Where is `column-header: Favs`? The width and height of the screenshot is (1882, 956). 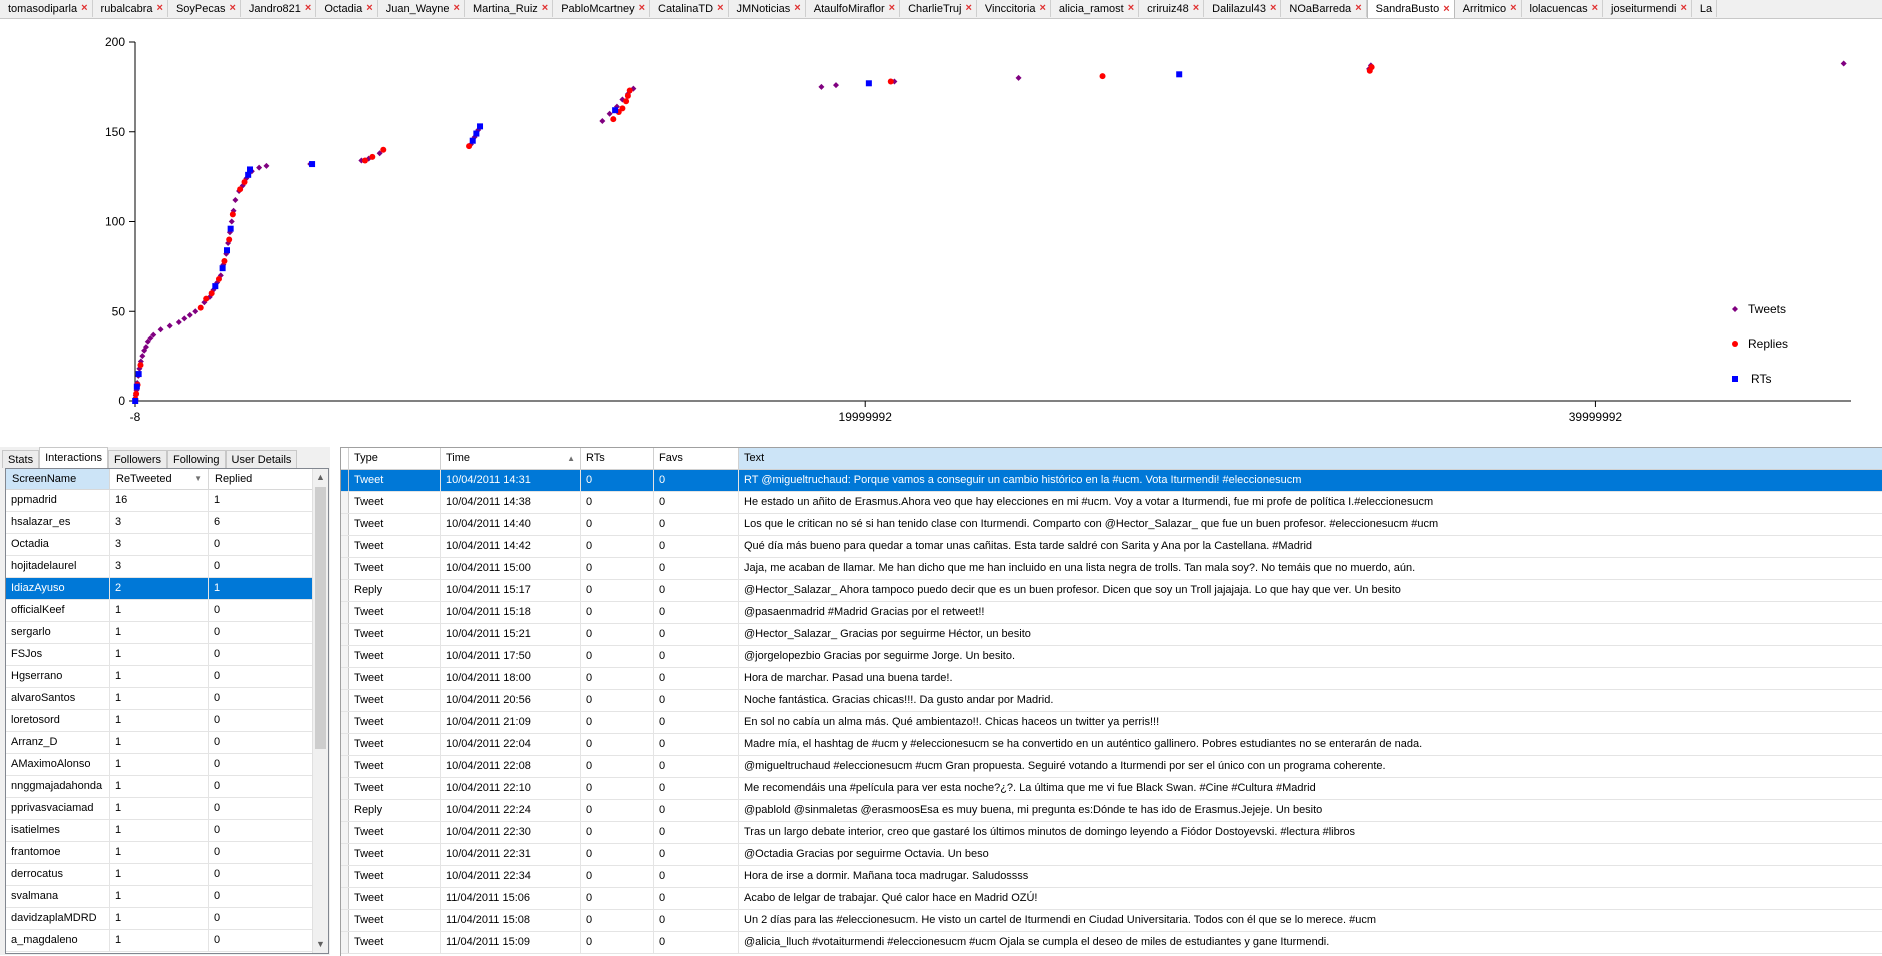
column-header: Favs is located at coordinates (696, 458).